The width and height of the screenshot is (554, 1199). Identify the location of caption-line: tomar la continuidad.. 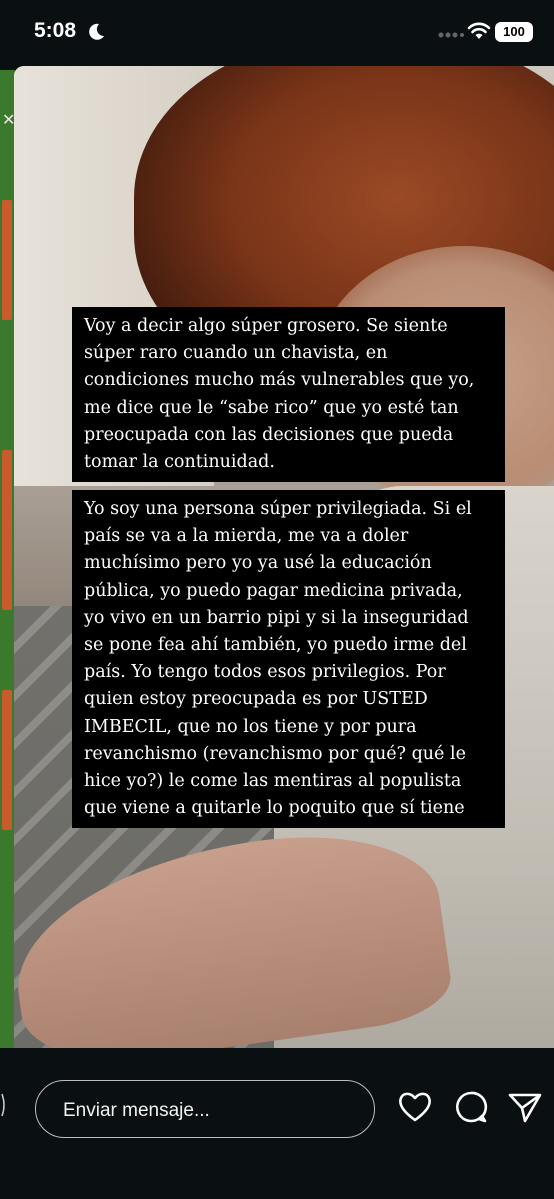
(179, 462).